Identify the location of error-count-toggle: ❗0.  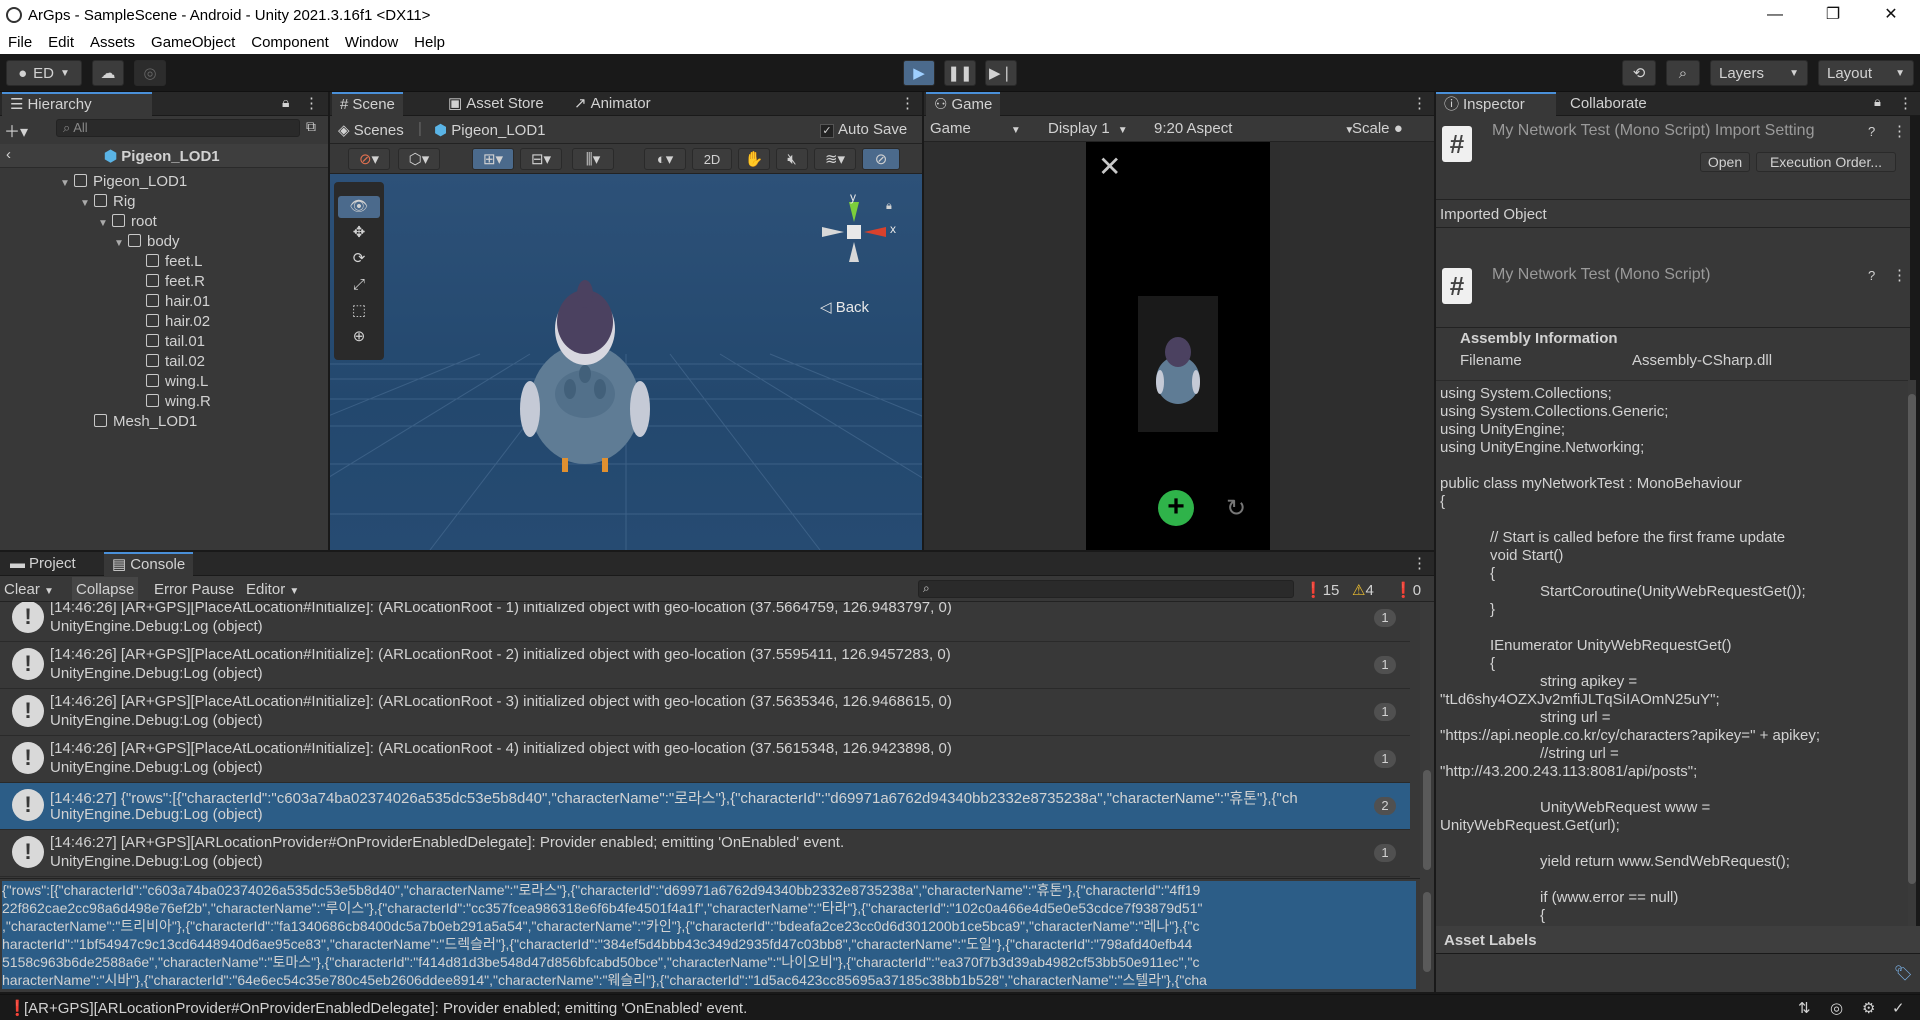
(1407, 590).